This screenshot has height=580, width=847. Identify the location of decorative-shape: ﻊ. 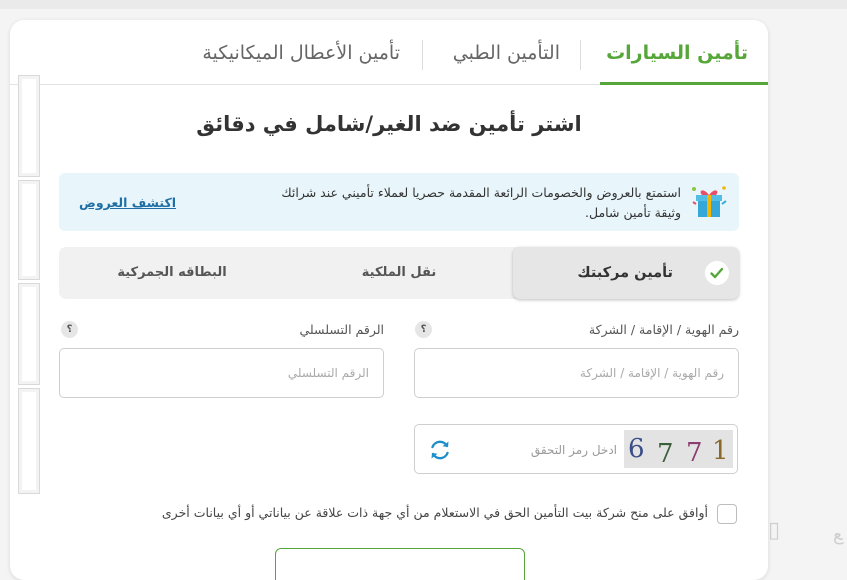
(838, 534).